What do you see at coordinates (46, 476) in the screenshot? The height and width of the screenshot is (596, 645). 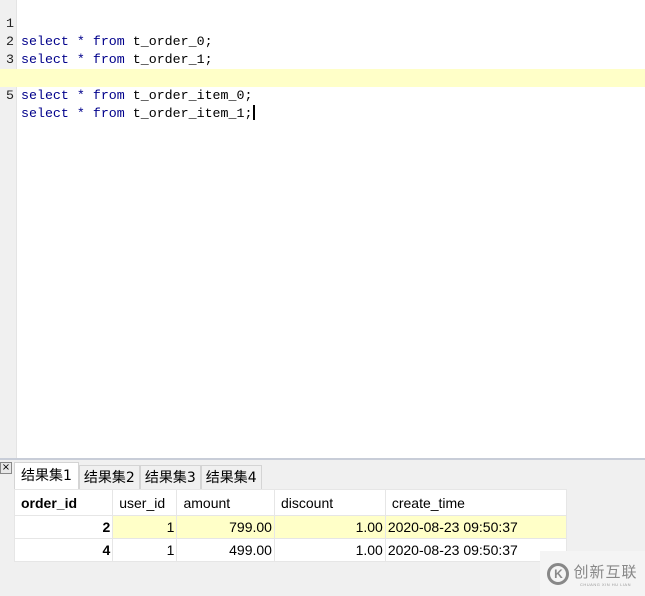 I see `tab-result-set-1: 结果集1` at bounding box center [46, 476].